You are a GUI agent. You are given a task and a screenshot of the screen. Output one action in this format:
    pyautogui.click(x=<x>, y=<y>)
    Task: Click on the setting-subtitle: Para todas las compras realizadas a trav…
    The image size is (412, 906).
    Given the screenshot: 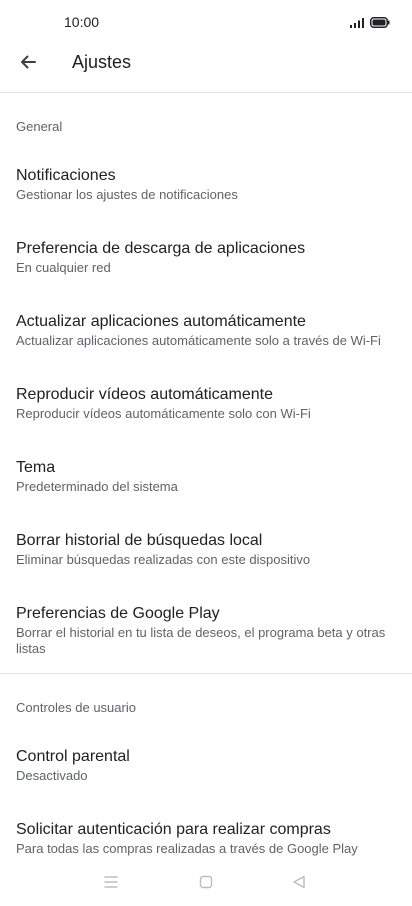 What is the action you would take?
    pyautogui.click(x=187, y=848)
    